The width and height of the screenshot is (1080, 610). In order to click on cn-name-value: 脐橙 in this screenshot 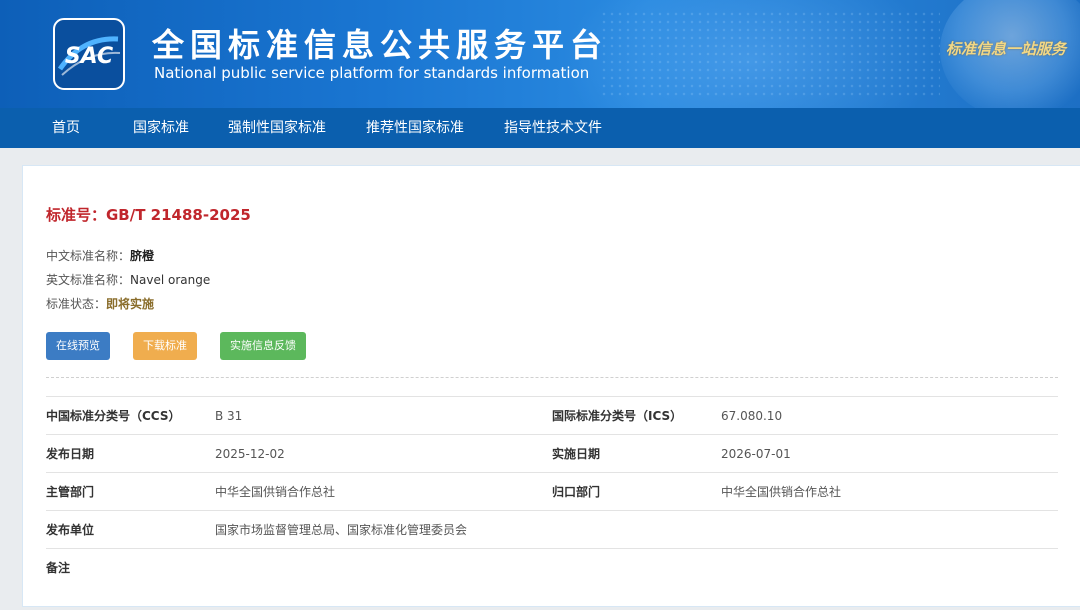, I will do `click(142, 256)`.